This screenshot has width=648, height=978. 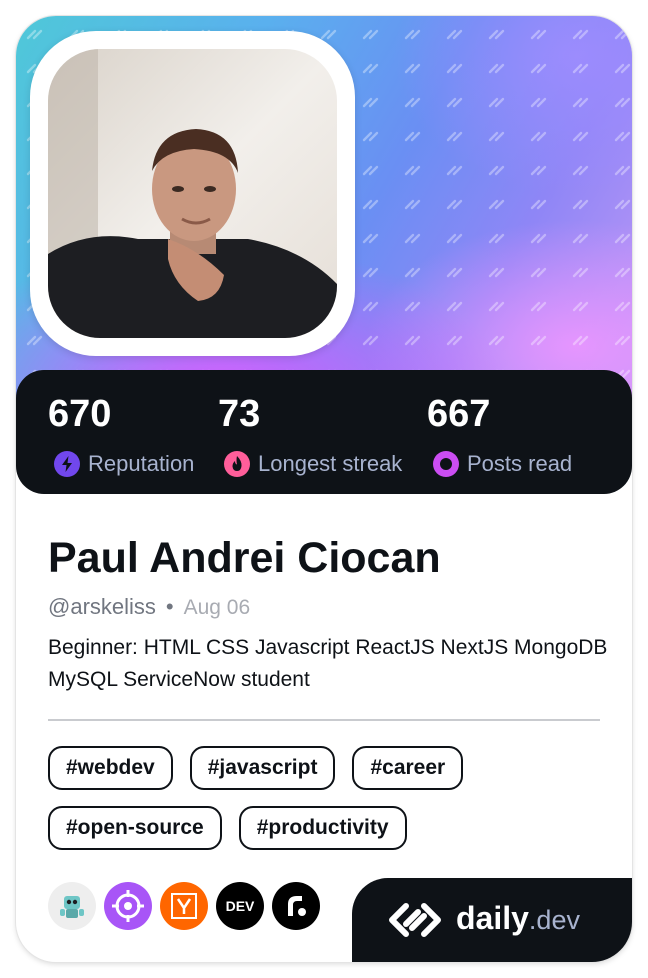 I want to click on reputation-bolt-icon, so click(x=67, y=464).